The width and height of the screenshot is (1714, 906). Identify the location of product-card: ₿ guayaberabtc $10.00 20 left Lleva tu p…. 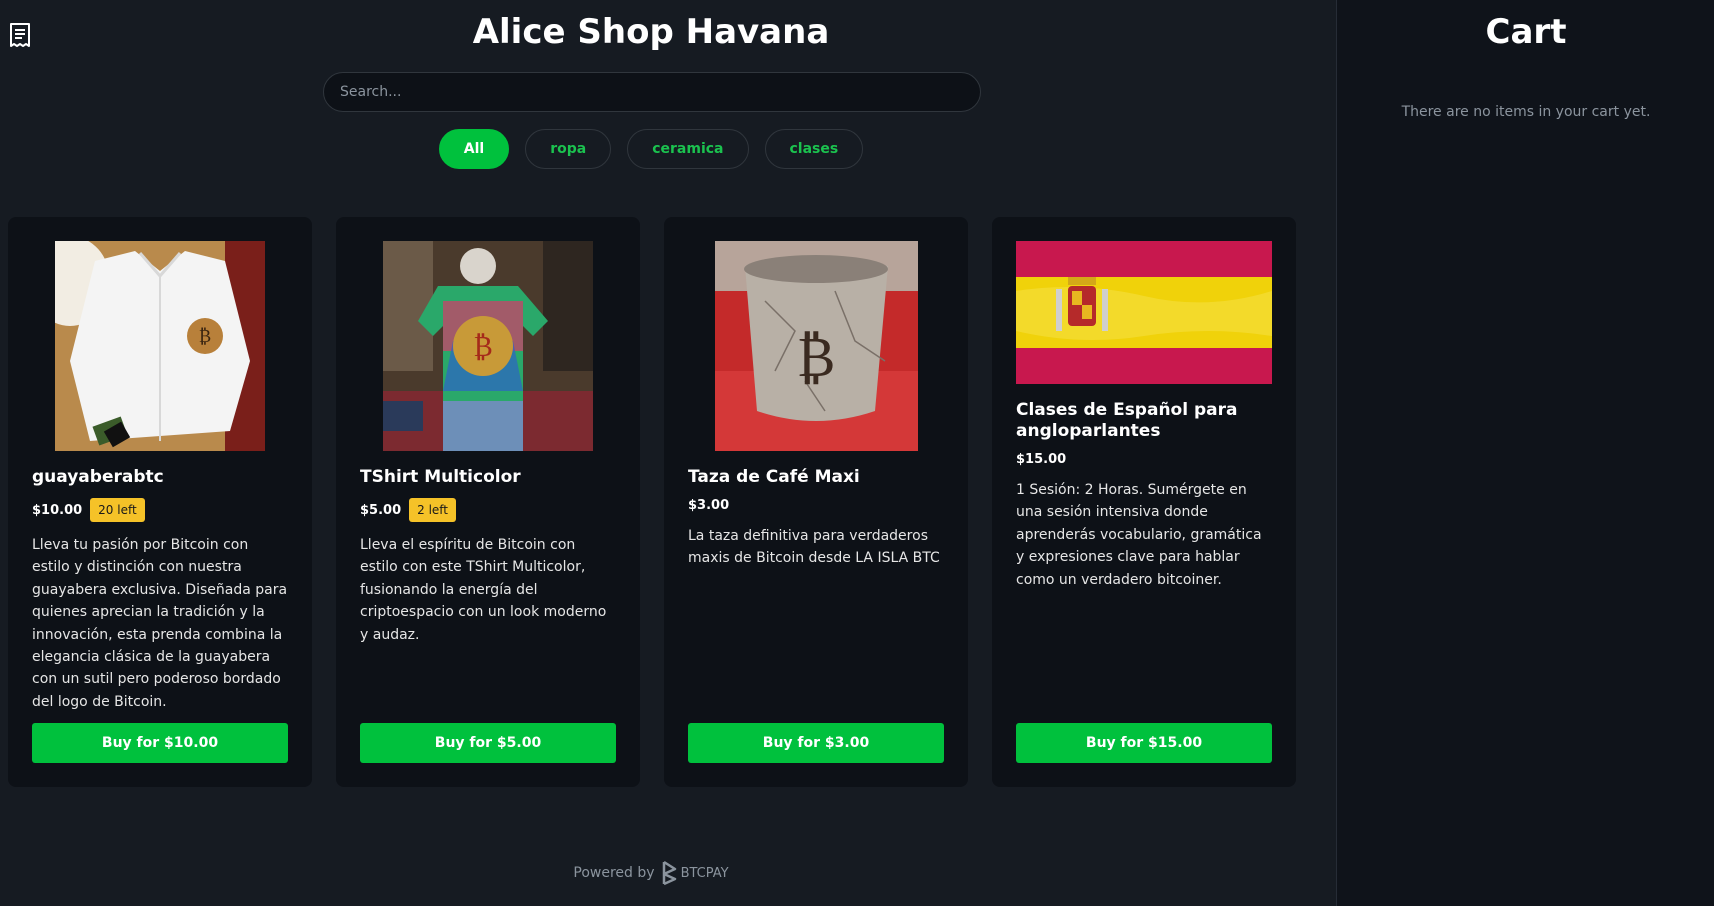
(160, 502).